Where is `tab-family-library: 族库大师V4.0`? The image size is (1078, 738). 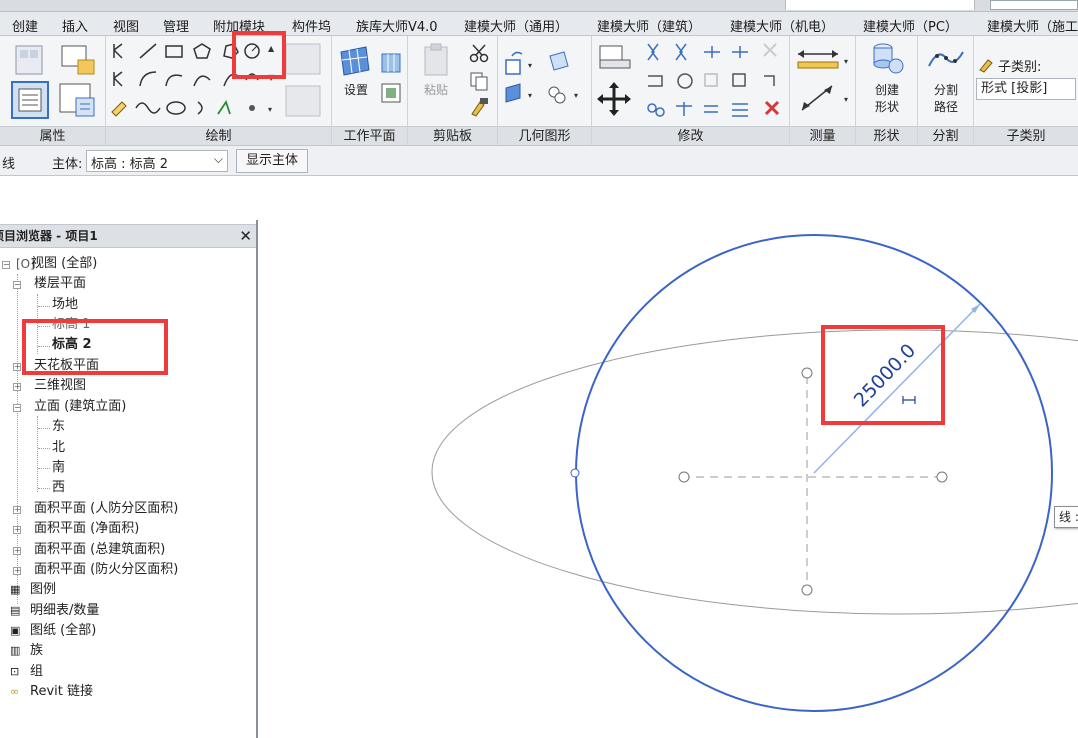
tab-family-library: 族库大师V4.0 is located at coordinates (397, 25).